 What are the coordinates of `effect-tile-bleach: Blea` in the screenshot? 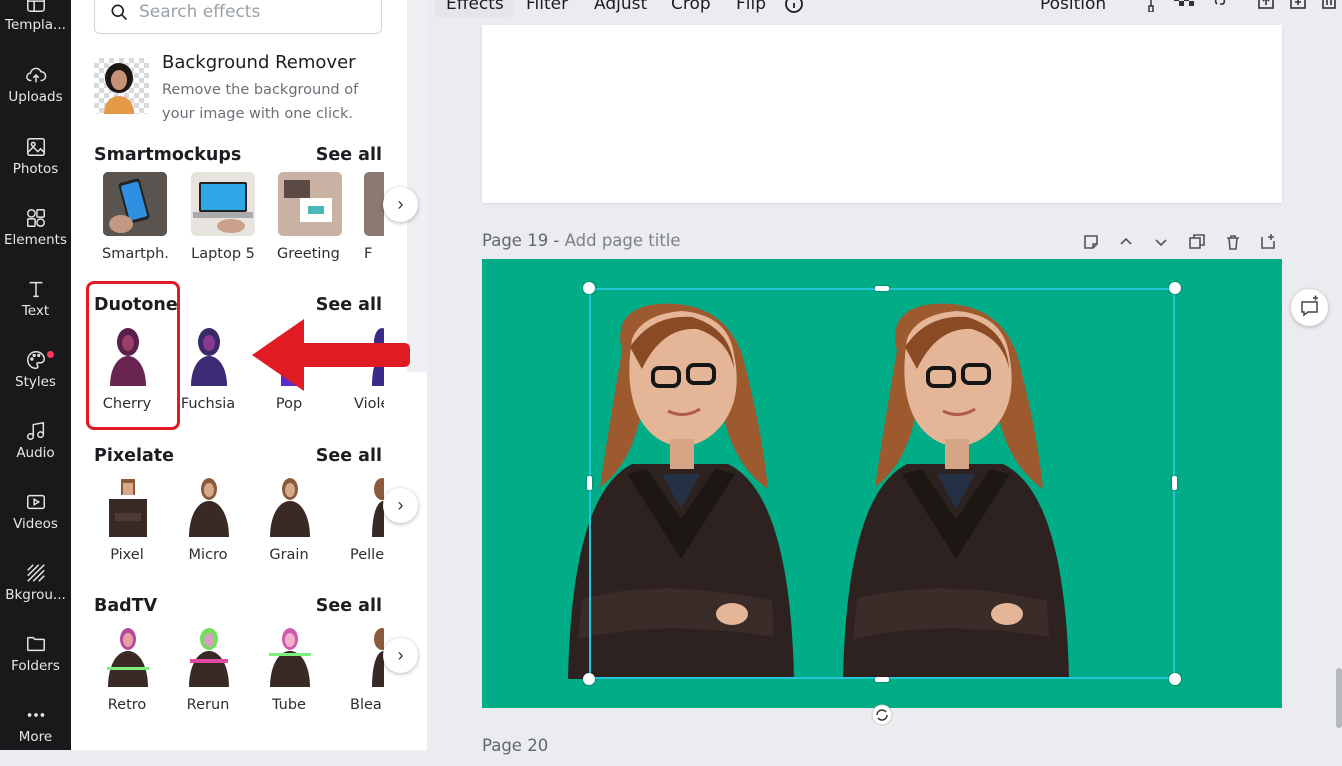 It's located at (367, 673).